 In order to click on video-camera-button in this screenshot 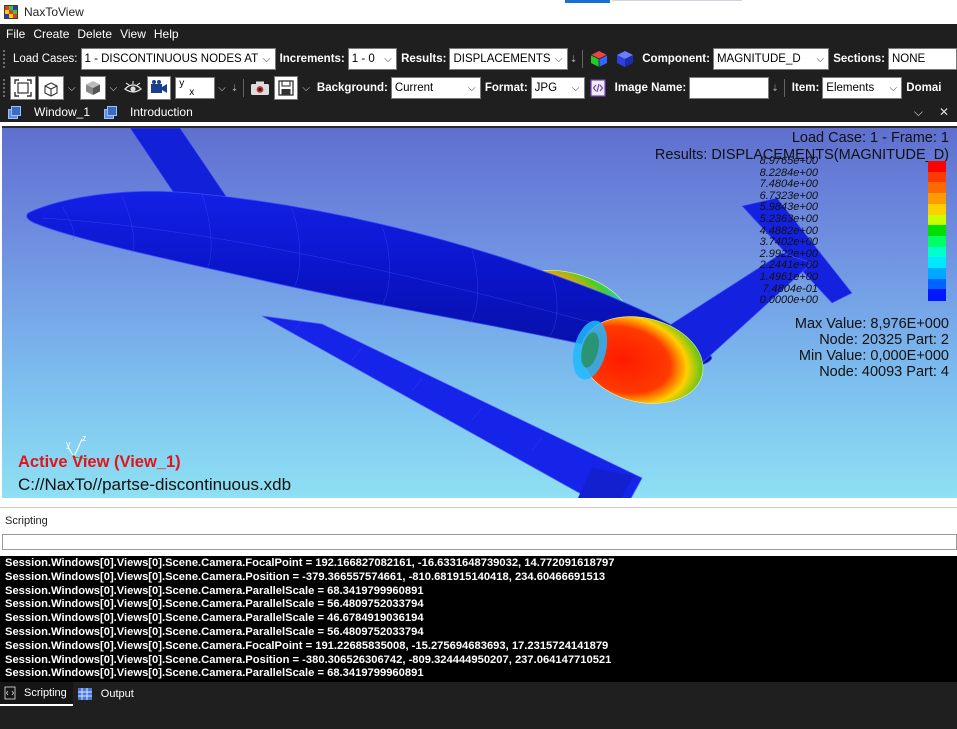, I will do `click(159, 88)`.